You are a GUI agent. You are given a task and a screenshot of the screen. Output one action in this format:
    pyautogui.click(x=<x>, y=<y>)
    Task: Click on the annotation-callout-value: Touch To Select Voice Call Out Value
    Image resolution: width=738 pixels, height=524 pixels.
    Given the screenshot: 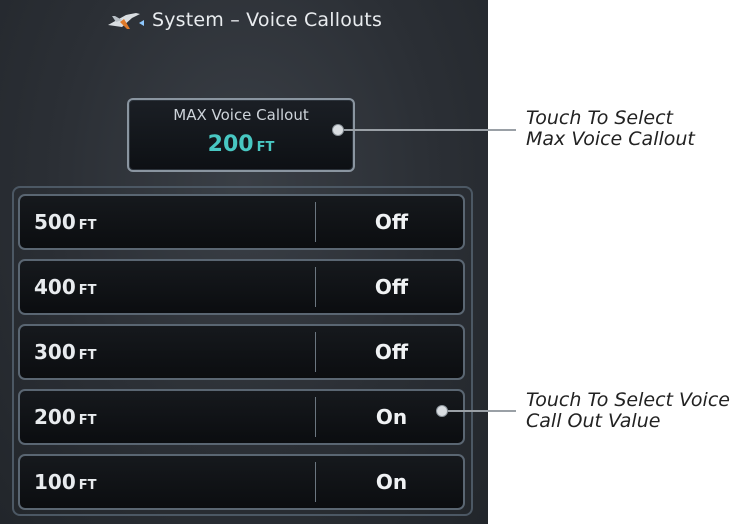 What is the action you would take?
    pyautogui.click(x=628, y=410)
    